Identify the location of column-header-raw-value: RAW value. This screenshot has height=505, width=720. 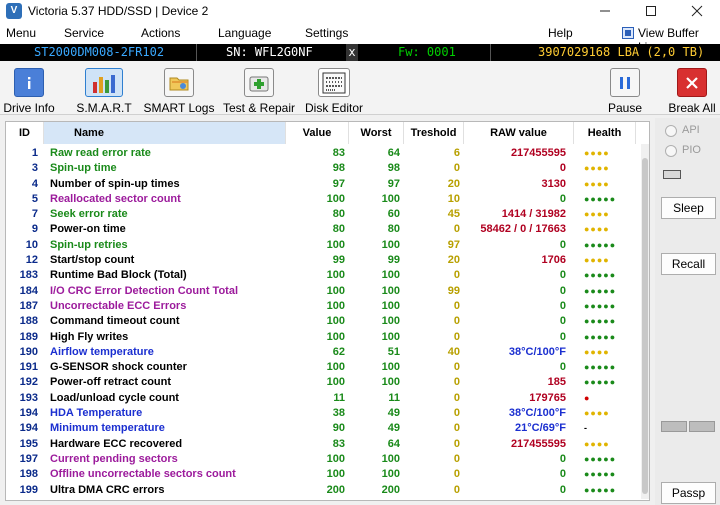
(519, 133).